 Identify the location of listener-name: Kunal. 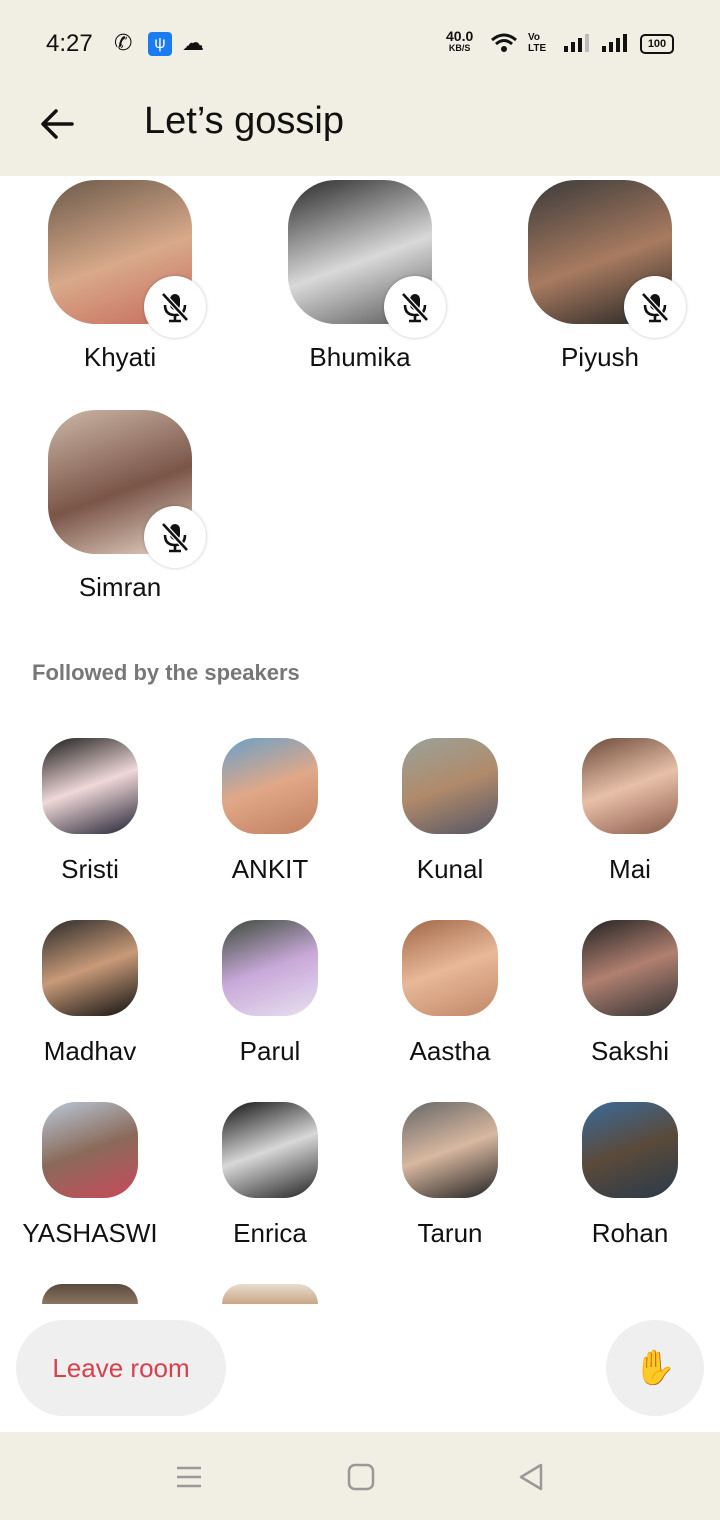
(450, 869).